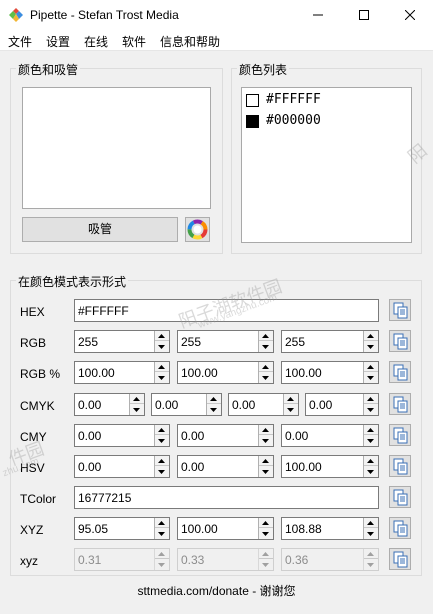 The width and height of the screenshot is (433, 614). Describe the element at coordinates (96, 41) in the screenshot. I see `menu-online: 在线` at that location.